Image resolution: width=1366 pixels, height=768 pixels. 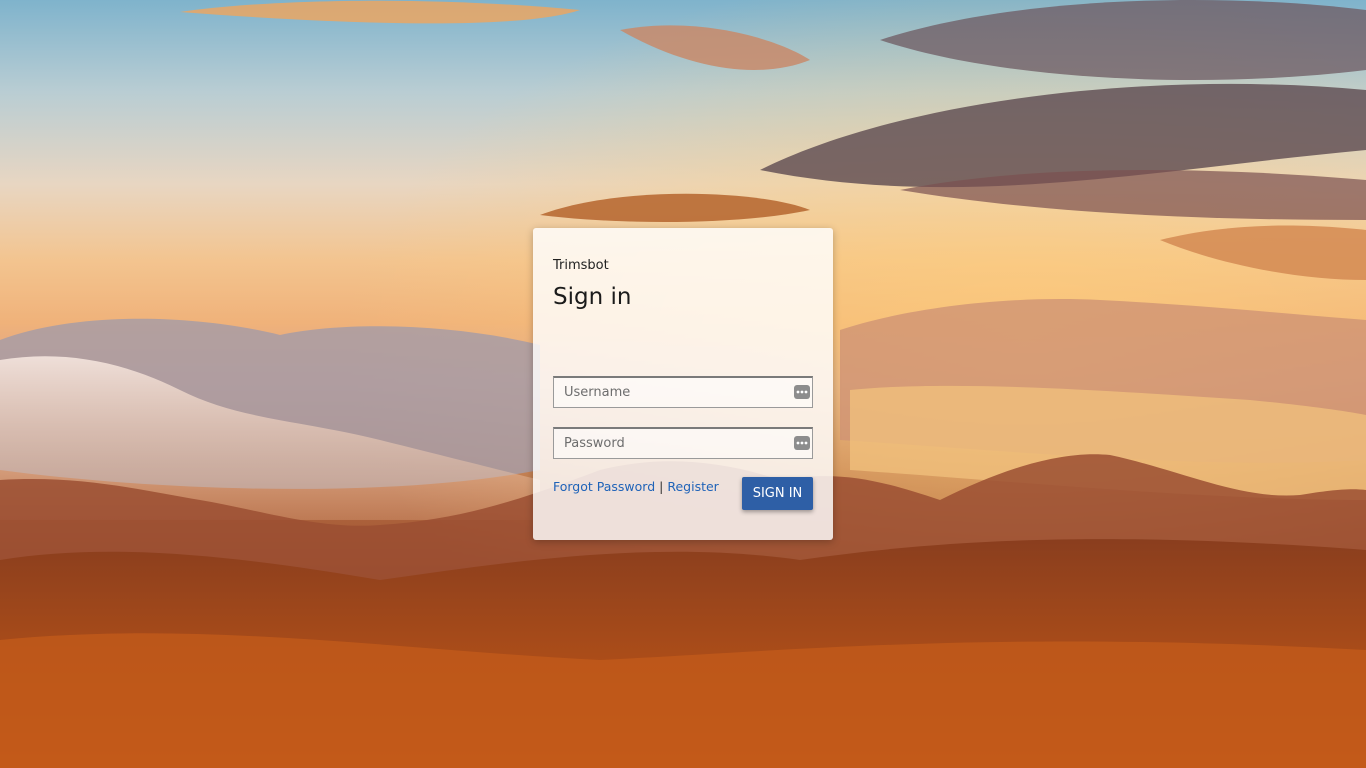 I want to click on page-title: Sign in, so click(x=592, y=297).